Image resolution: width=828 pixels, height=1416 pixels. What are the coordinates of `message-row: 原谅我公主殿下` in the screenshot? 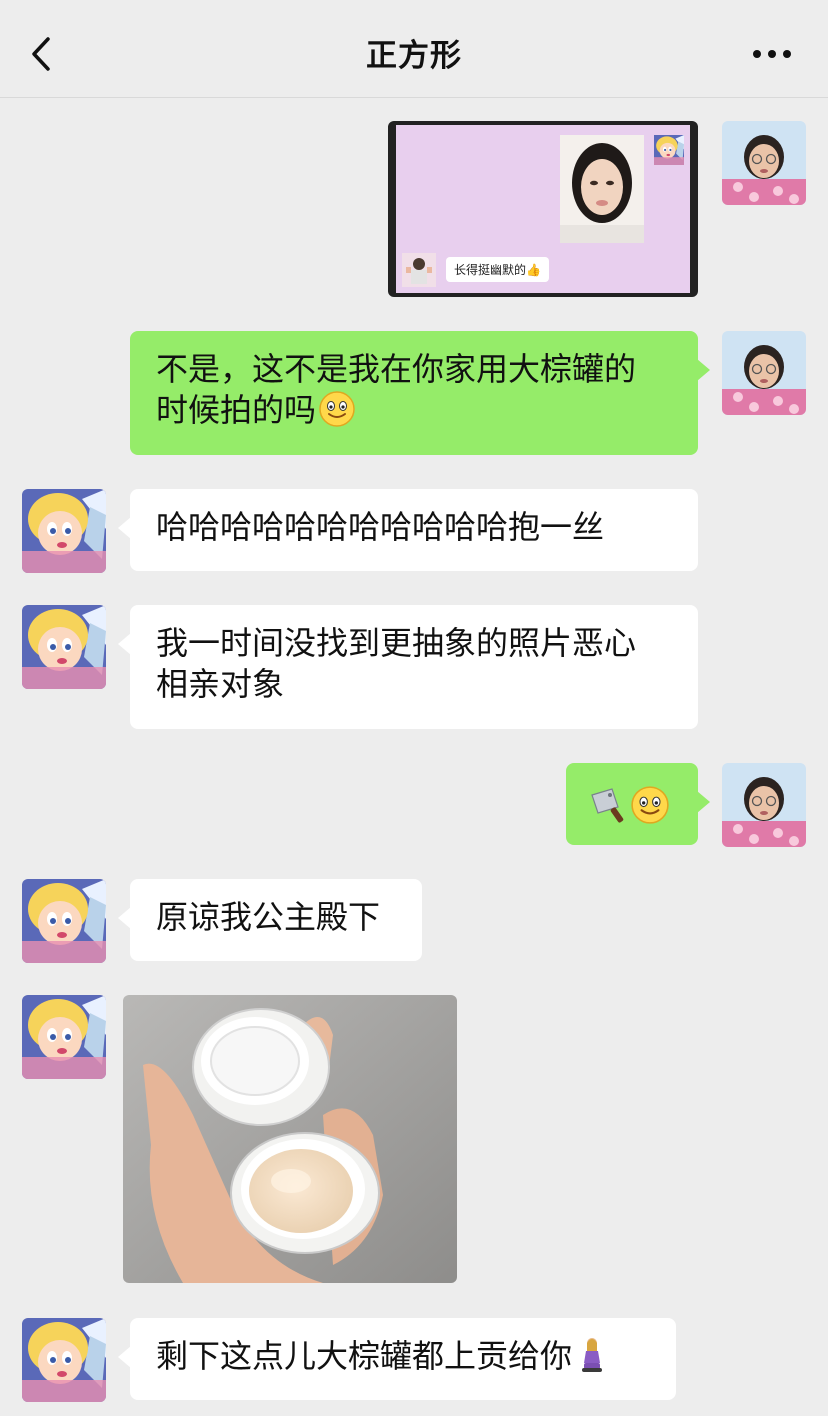 It's located at (414, 921).